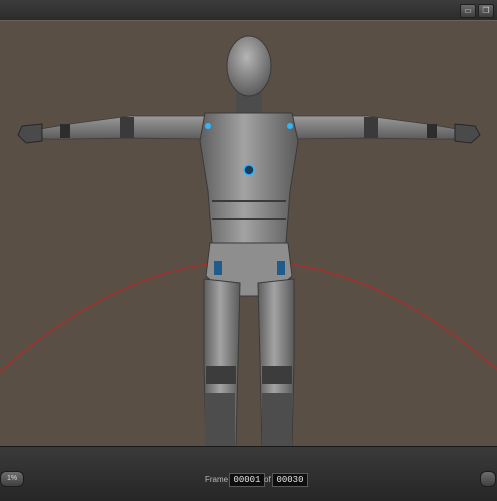 This screenshot has height=501, width=497. I want to click on torso, so click(249, 178).